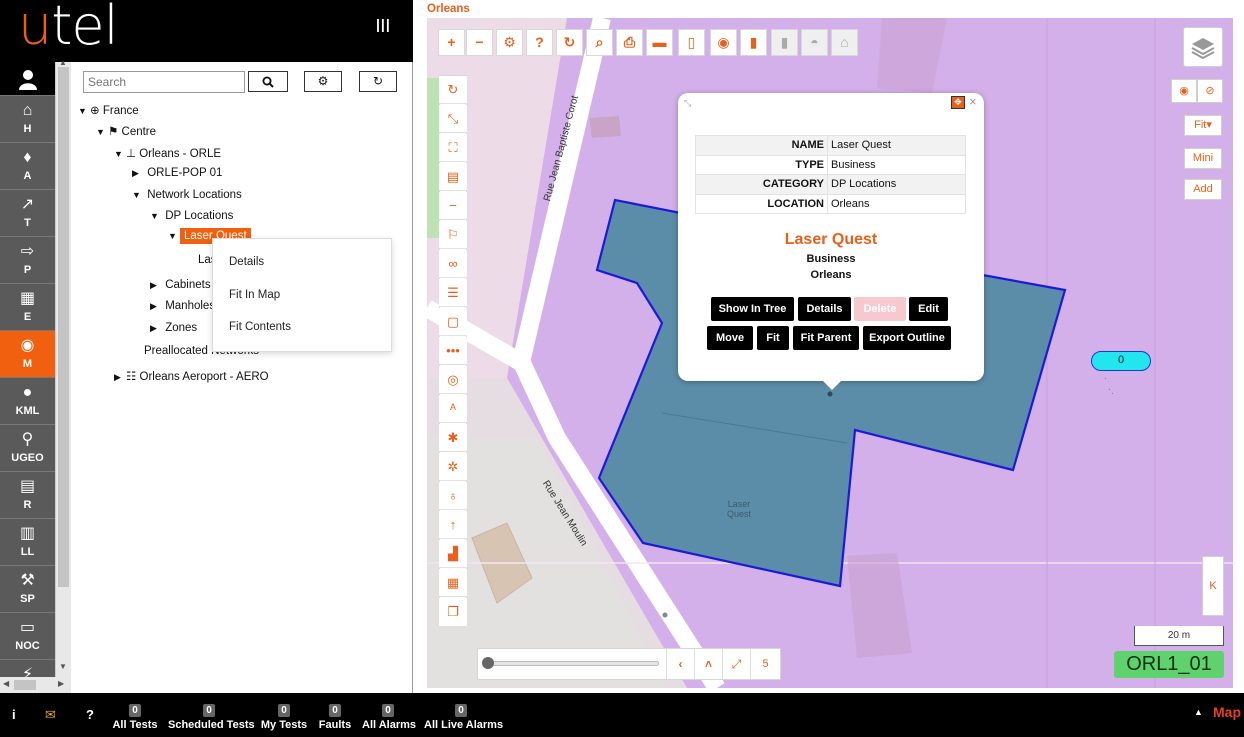 Image resolution: width=1244 pixels, height=737 pixels. What do you see at coordinates (246, 262) in the screenshot?
I see `ctx-details: Details` at bounding box center [246, 262].